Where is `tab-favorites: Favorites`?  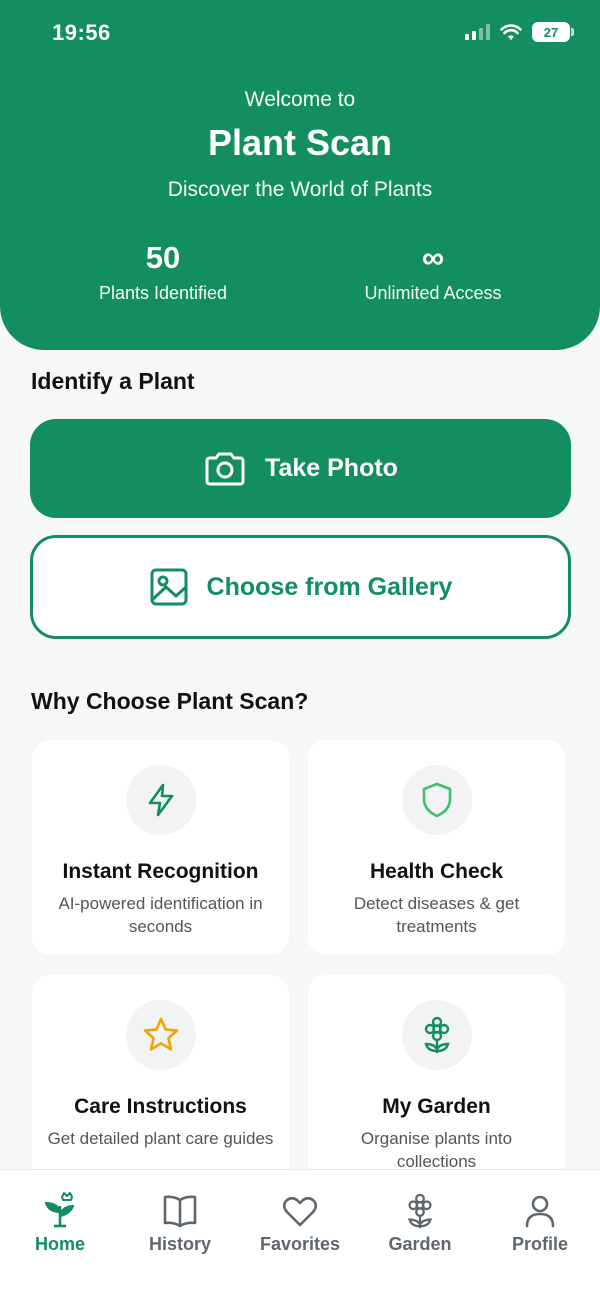 tab-favorites: Favorites is located at coordinates (300, 1234).